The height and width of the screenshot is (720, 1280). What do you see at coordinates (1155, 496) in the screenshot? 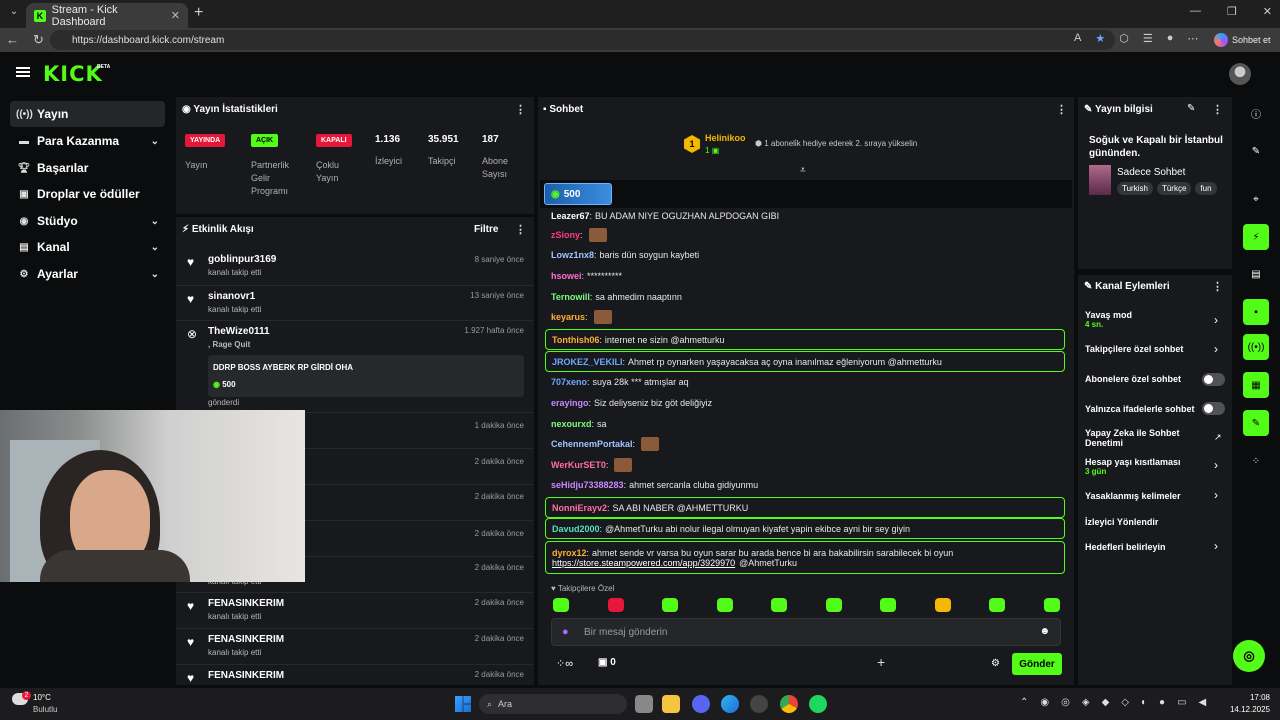
I see `banned-words-item: Yasaklanmış kelimeler` at bounding box center [1155, 496].